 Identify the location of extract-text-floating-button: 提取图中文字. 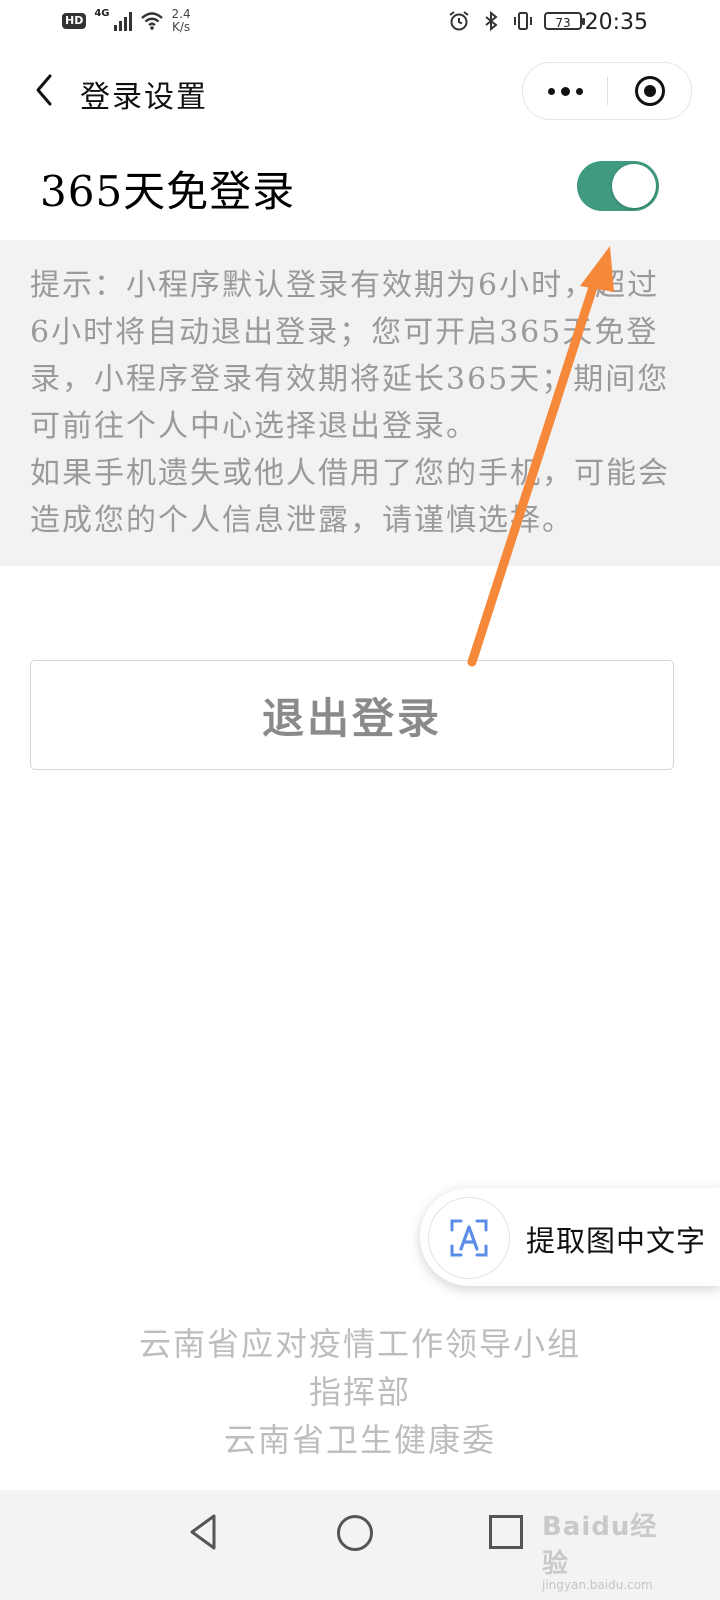
(570, 1237).